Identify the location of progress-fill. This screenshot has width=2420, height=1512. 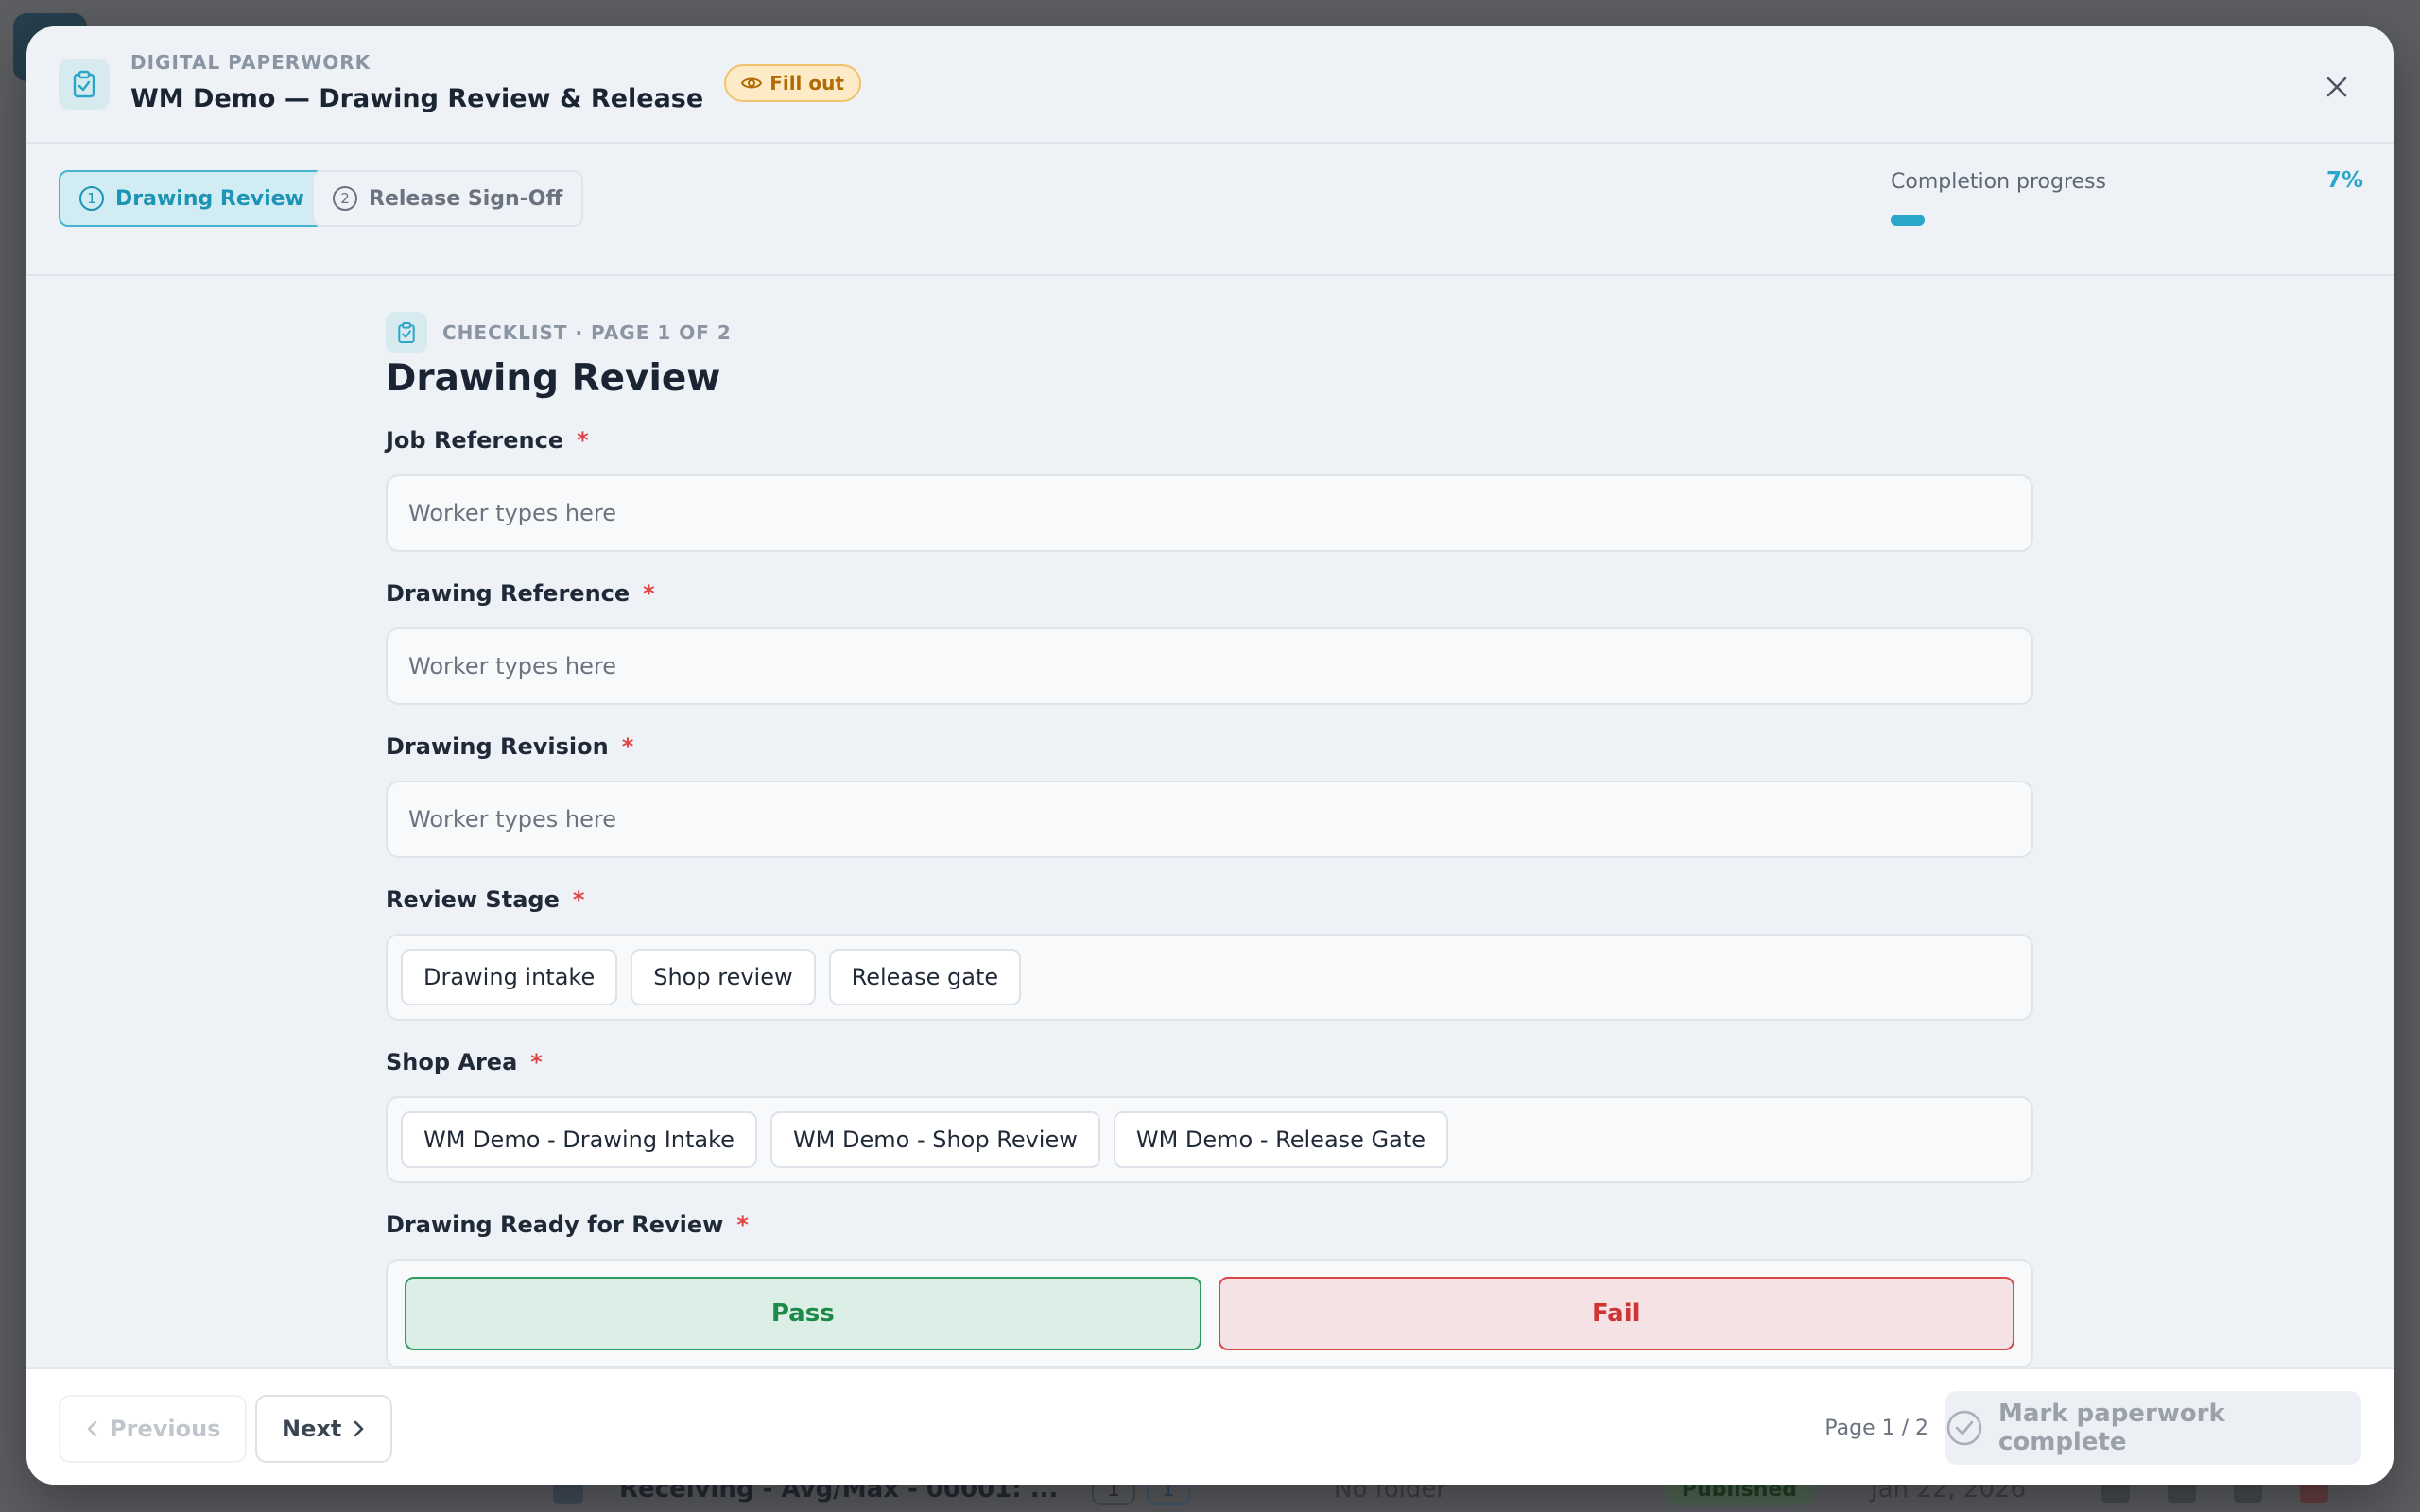
(1908, 220).